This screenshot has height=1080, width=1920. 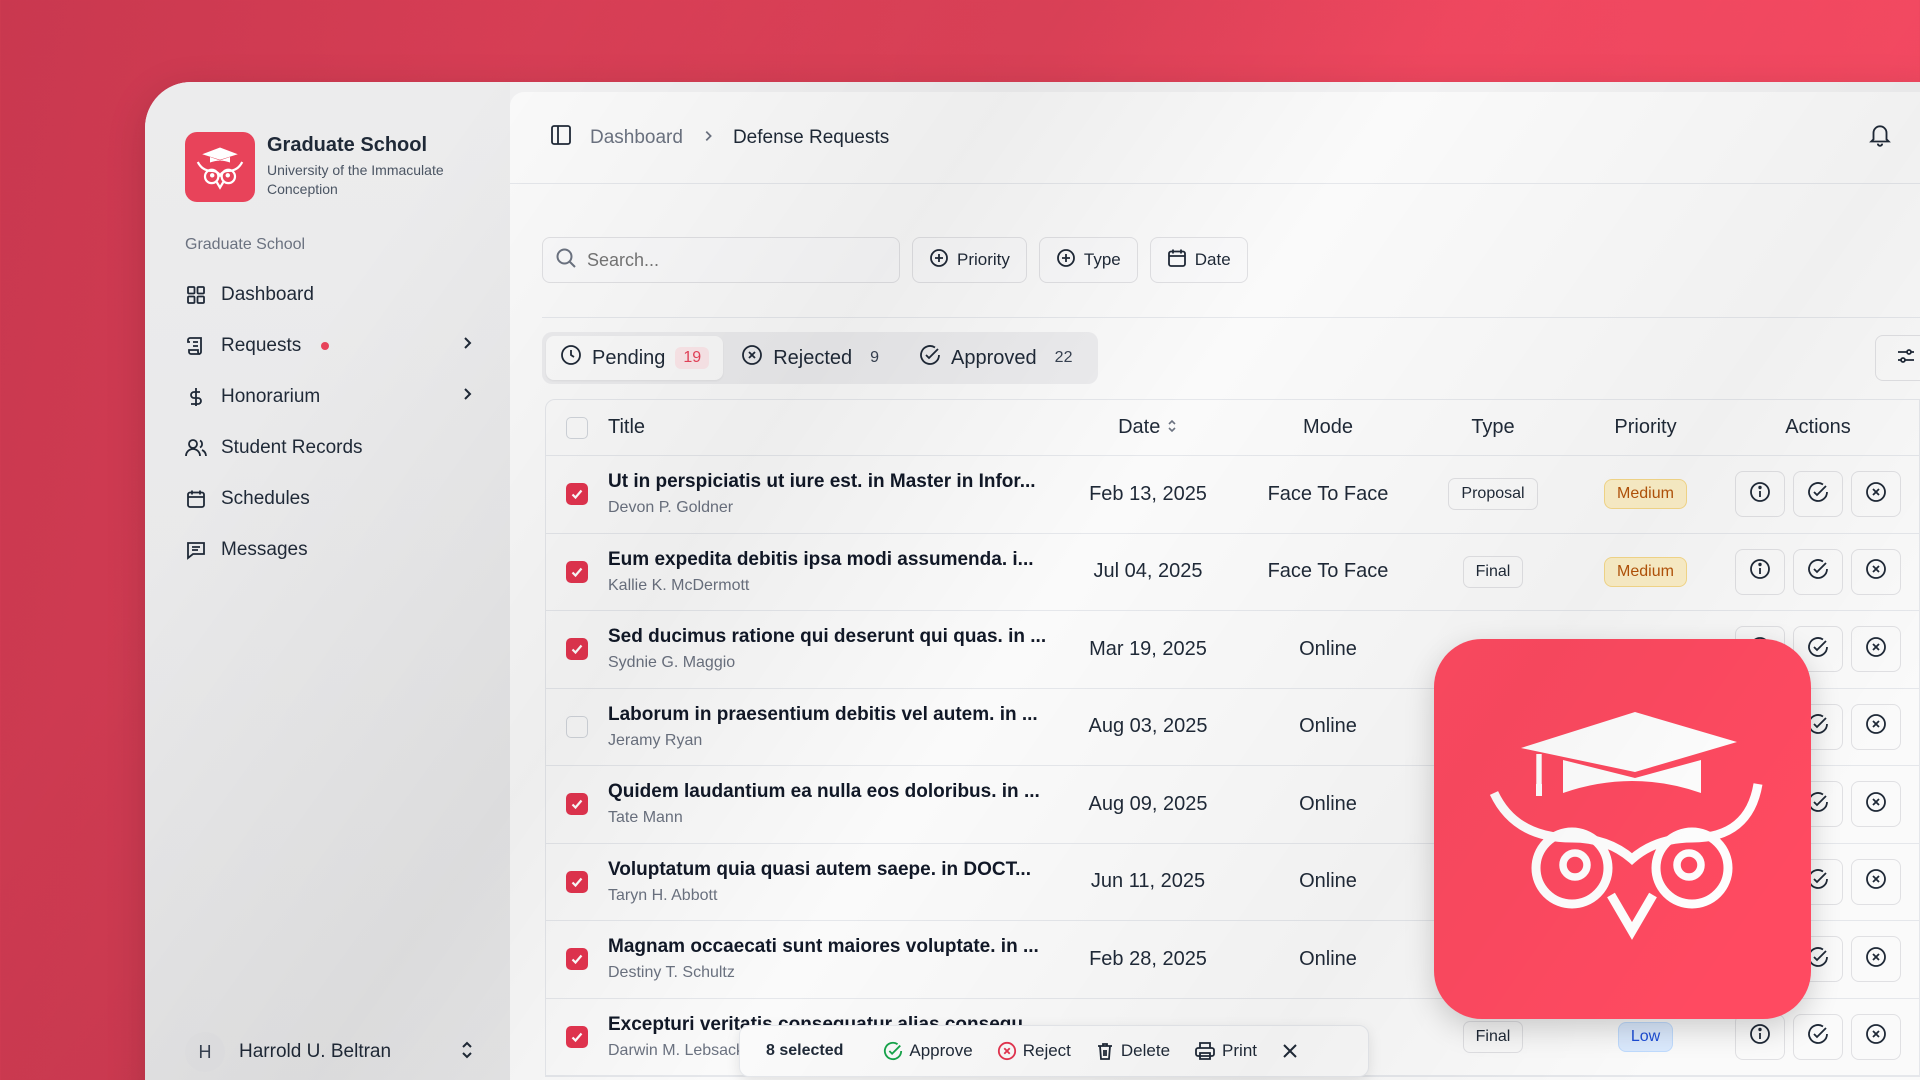 I want to click on chevron-up-down-icon, so click(x=467, y=1052).